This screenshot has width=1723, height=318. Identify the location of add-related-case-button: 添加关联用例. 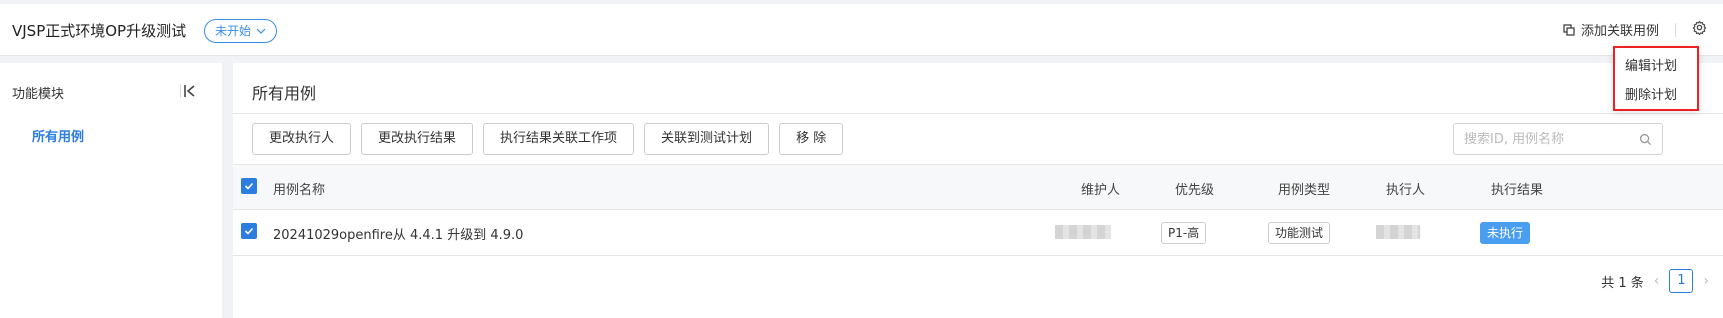
(1611, 29).